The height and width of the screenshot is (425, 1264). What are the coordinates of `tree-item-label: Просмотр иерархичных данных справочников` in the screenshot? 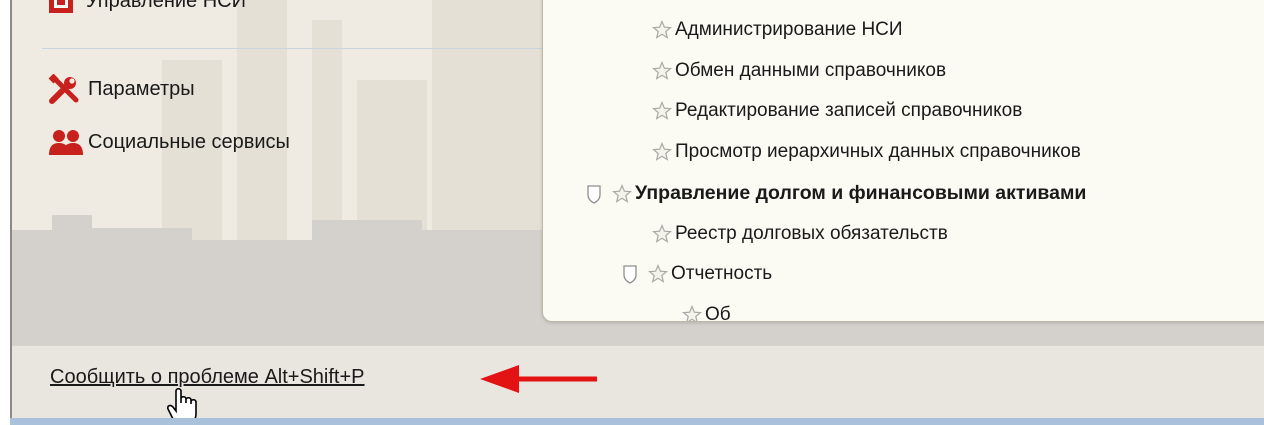 It's located at (878, 151).